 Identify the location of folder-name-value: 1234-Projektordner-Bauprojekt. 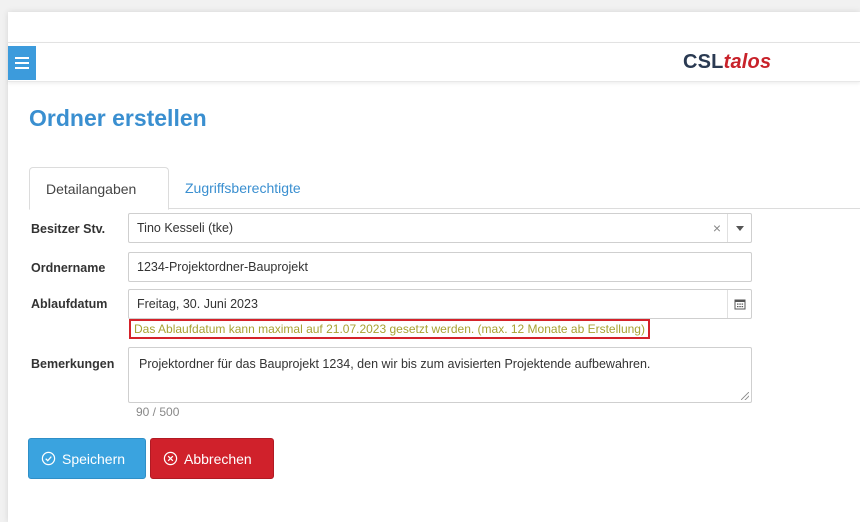
(222, 267).